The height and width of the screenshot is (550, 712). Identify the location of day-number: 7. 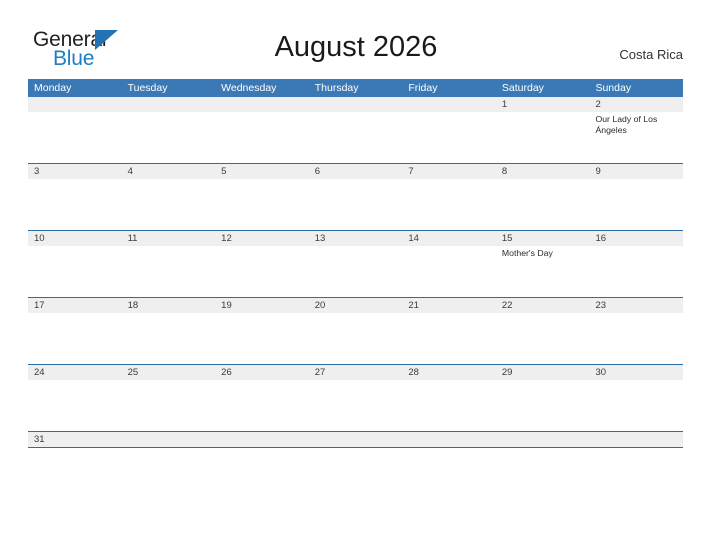
(449, 171).